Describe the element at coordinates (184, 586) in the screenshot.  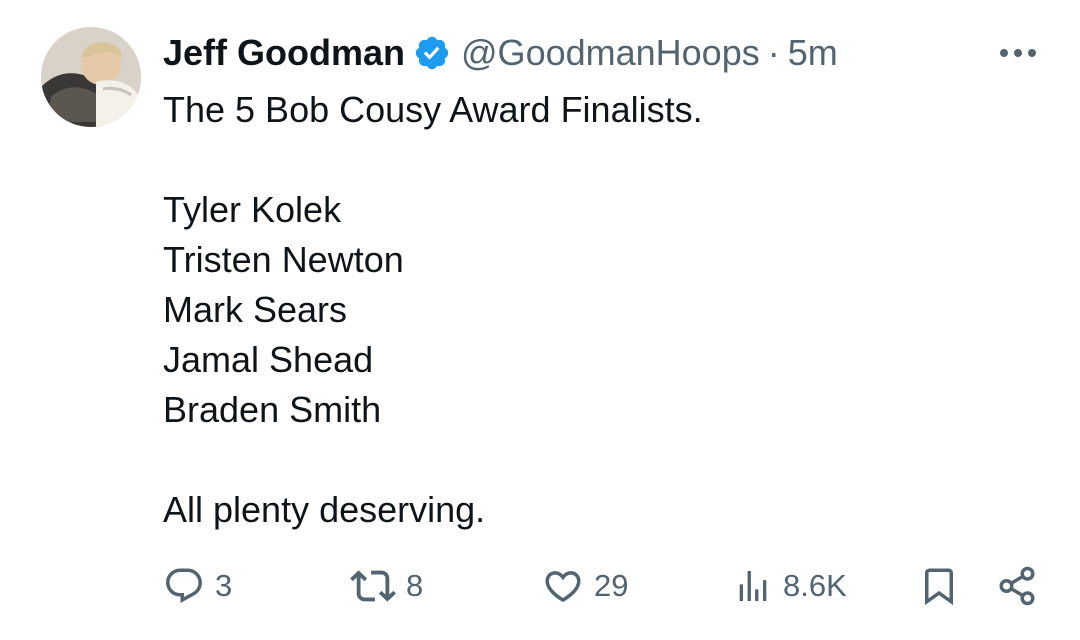
I see `reply-icon` at that location.